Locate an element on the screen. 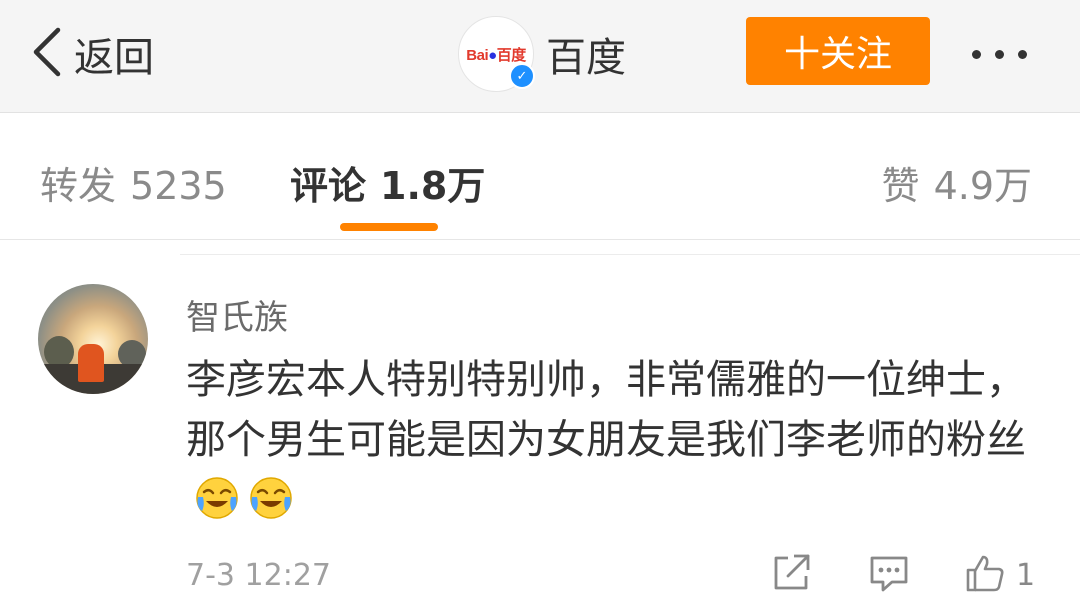 Image resolution: width=1080 pixels, height=608 pixels. active-tab-indicator is located at coordinates (389, 227).